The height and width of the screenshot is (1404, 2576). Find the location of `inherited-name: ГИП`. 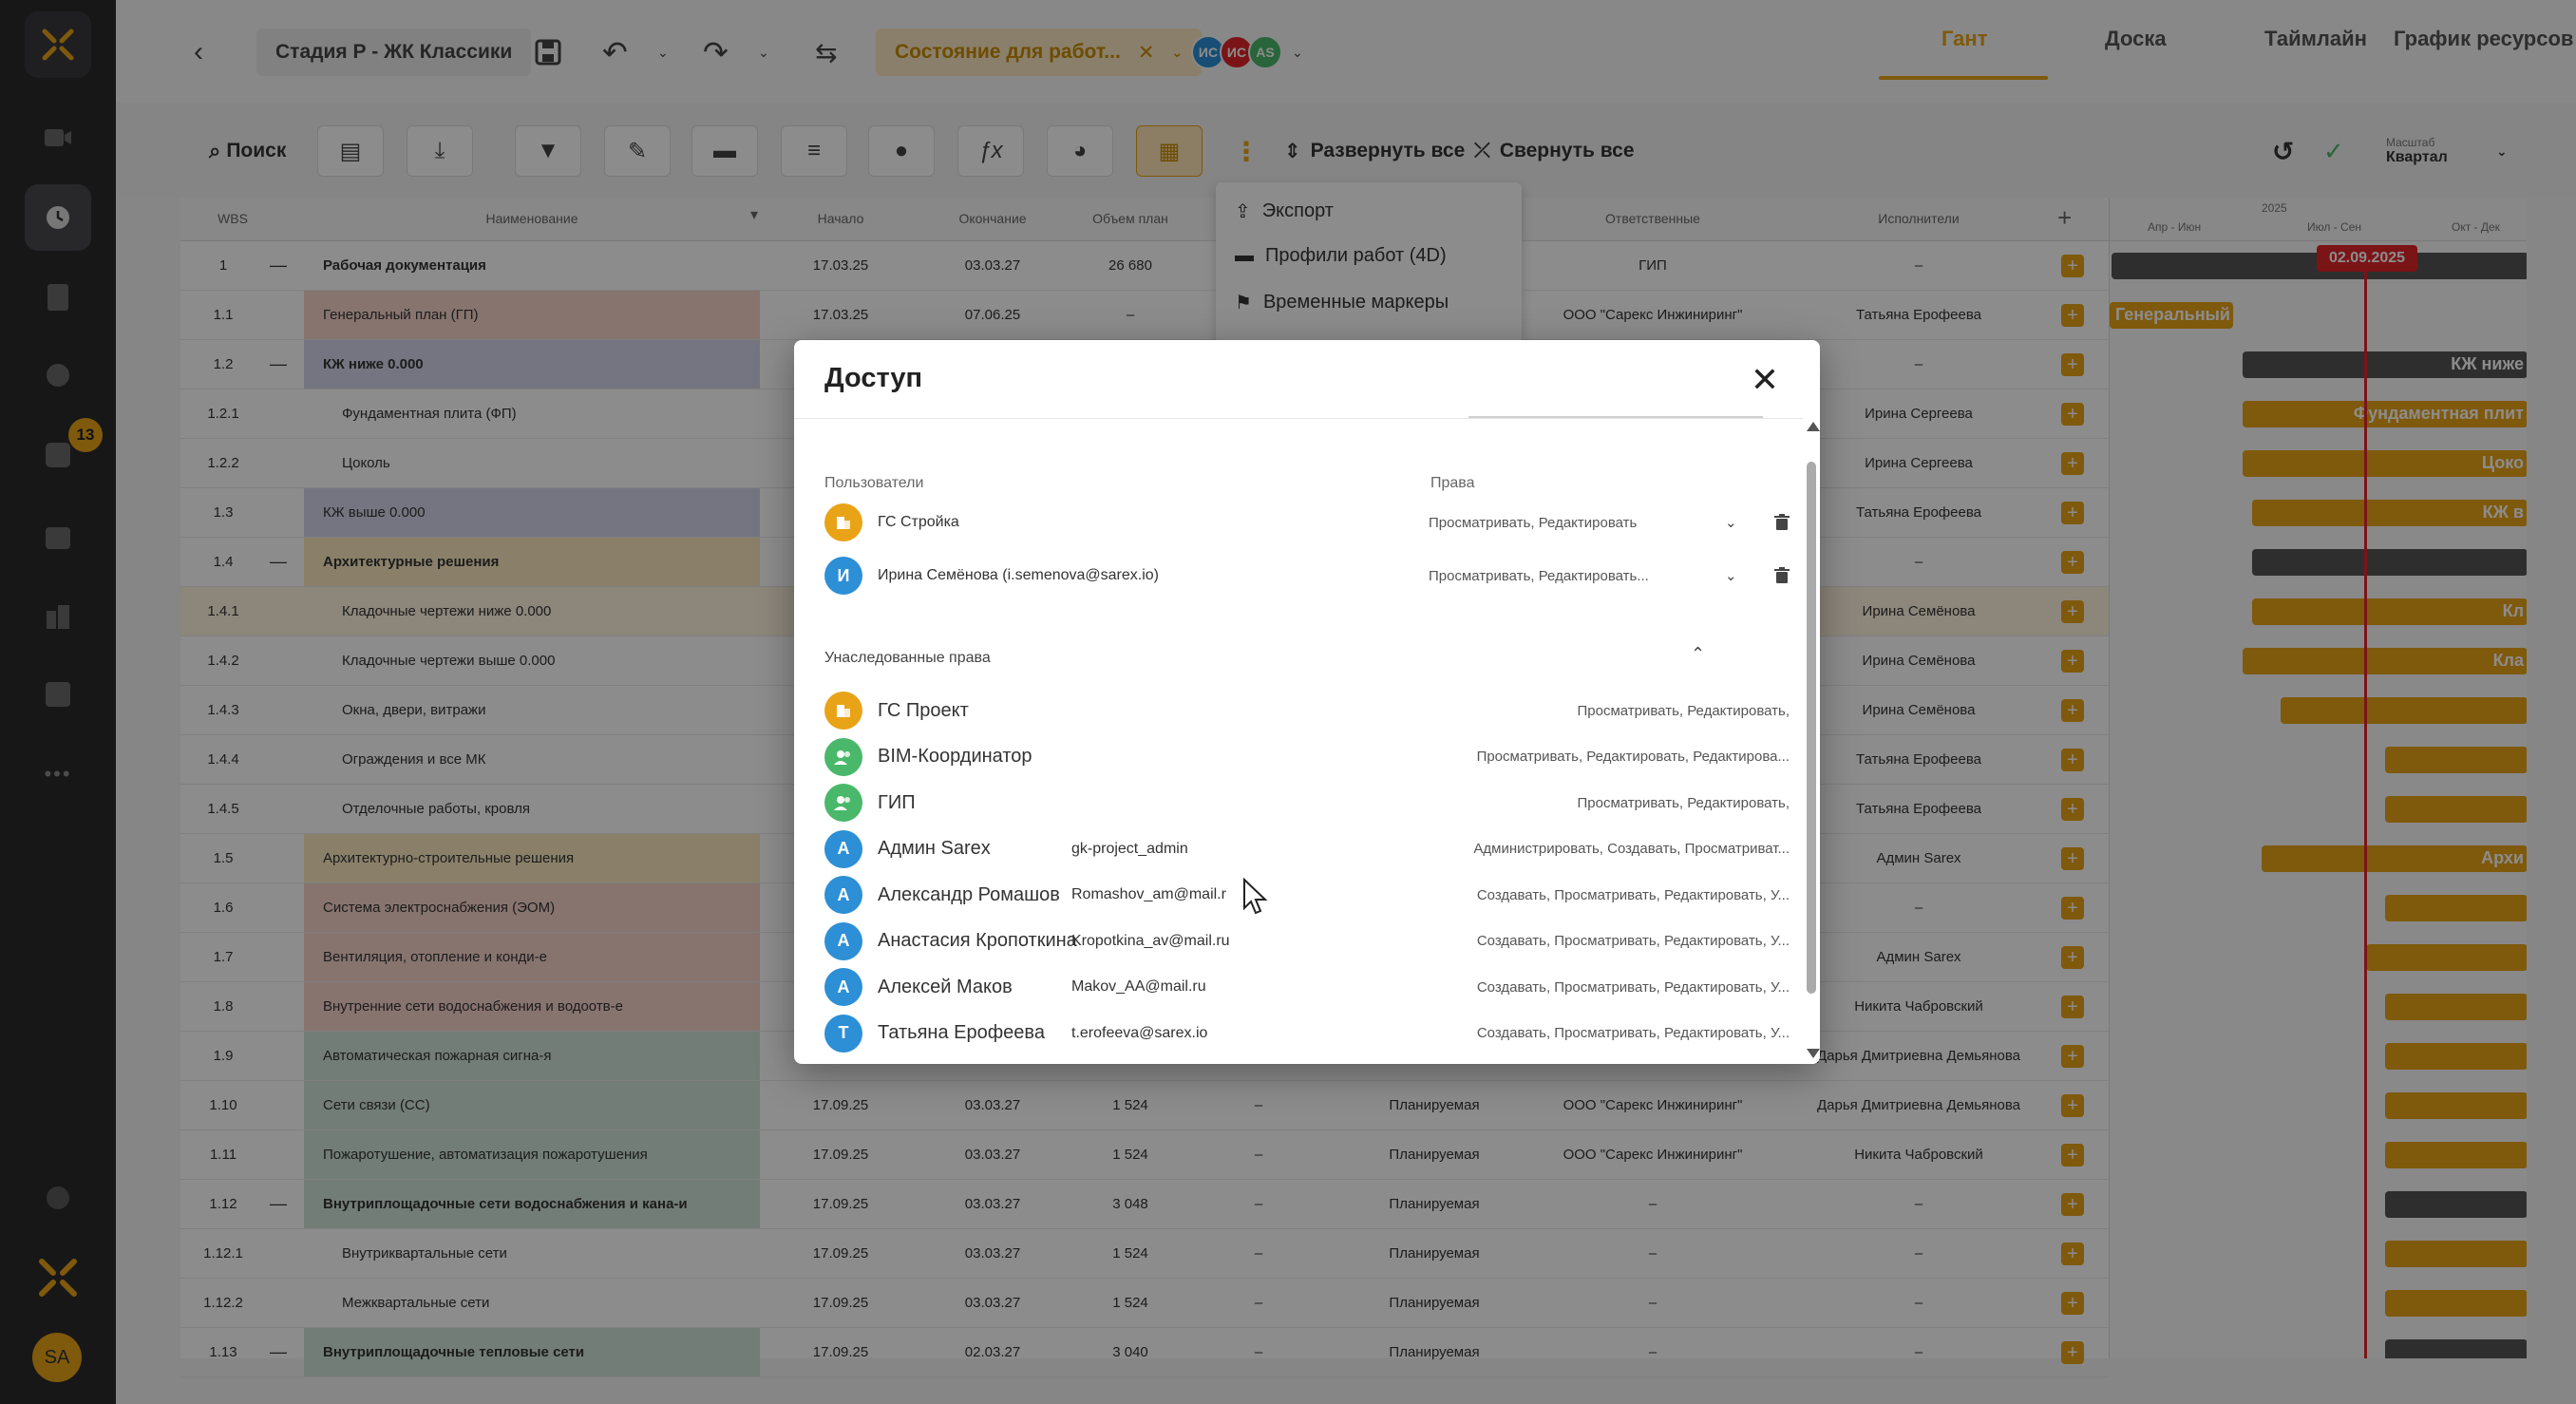

inherited-name: ГИП is located at coordinates (897, 802).